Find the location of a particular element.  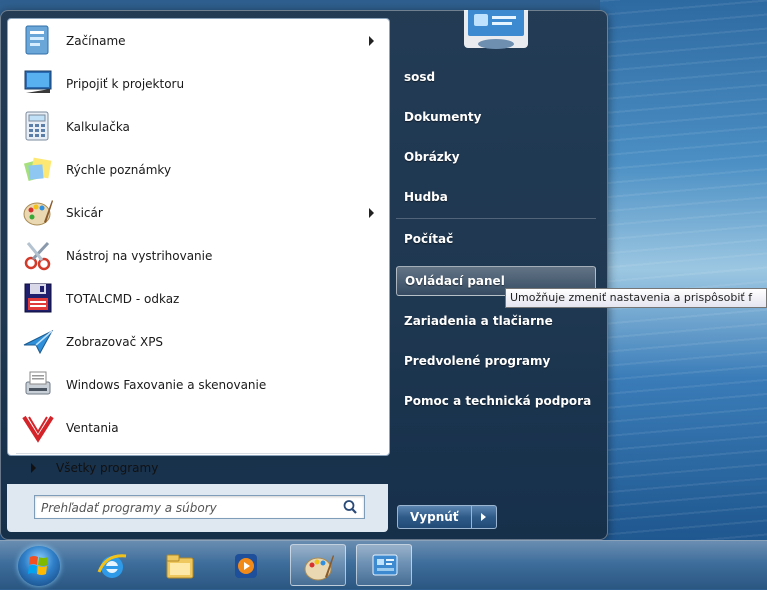

program-item-xps-viewer: Zobrazovač XPS is located at coordinates (198, 342).